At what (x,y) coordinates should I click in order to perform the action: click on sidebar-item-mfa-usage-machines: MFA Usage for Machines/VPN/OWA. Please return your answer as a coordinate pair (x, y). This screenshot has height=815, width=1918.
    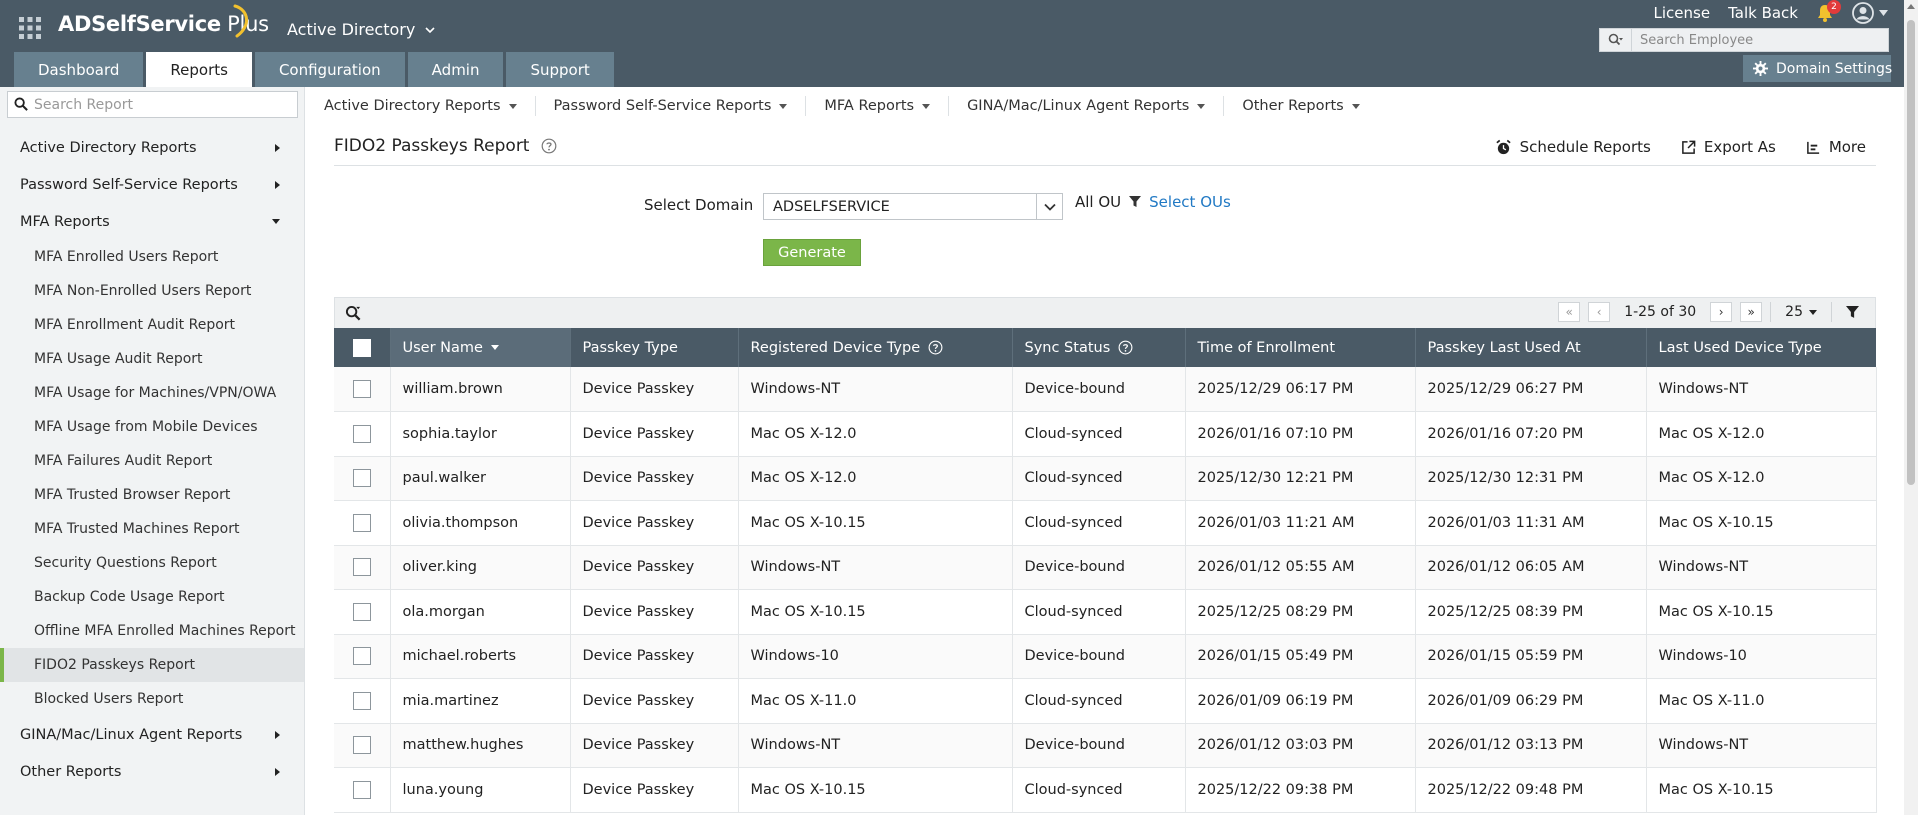
    Looking at the image, I should click on (152, 393).